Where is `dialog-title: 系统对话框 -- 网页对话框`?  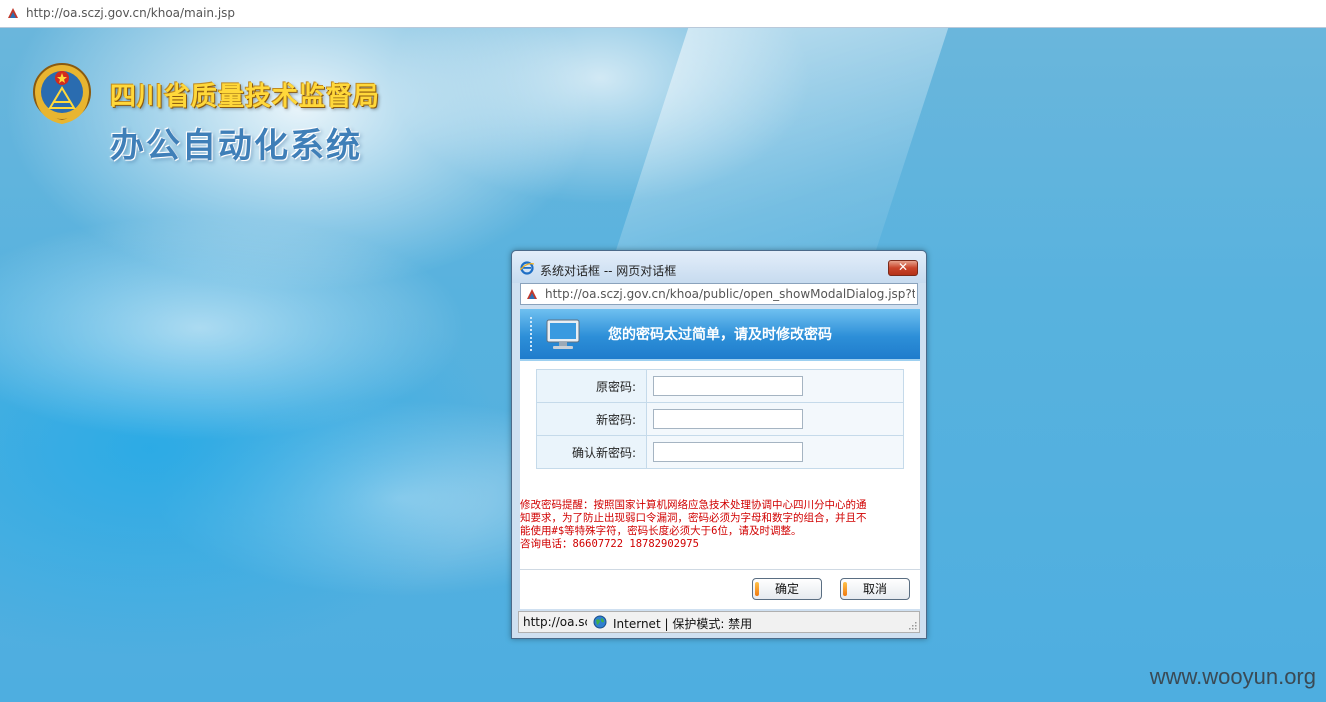 dialog-title: 系统对话框 -- 网页对话框 is located at coordinates (608, 271).